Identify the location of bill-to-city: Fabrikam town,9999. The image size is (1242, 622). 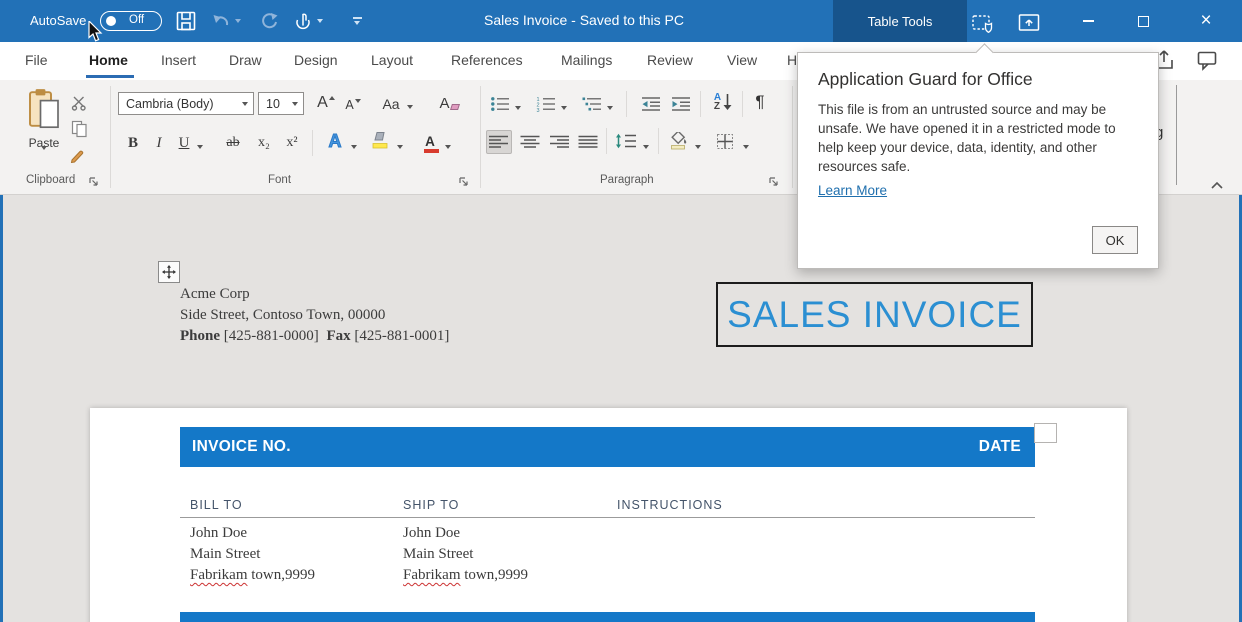
(252, 575).